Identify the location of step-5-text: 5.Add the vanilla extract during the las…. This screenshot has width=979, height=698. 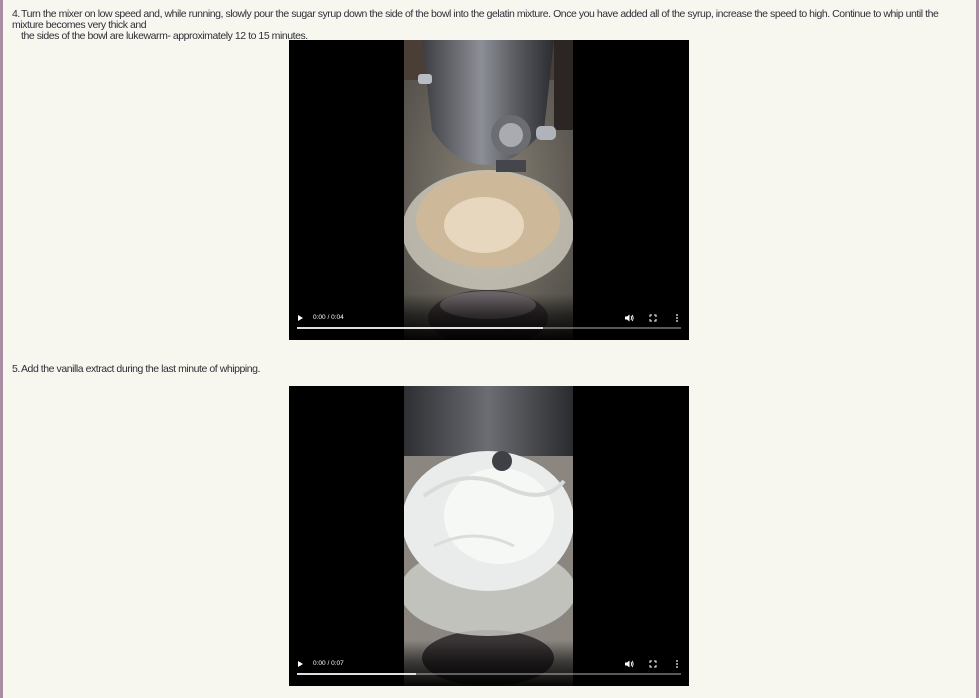
(489, 369).